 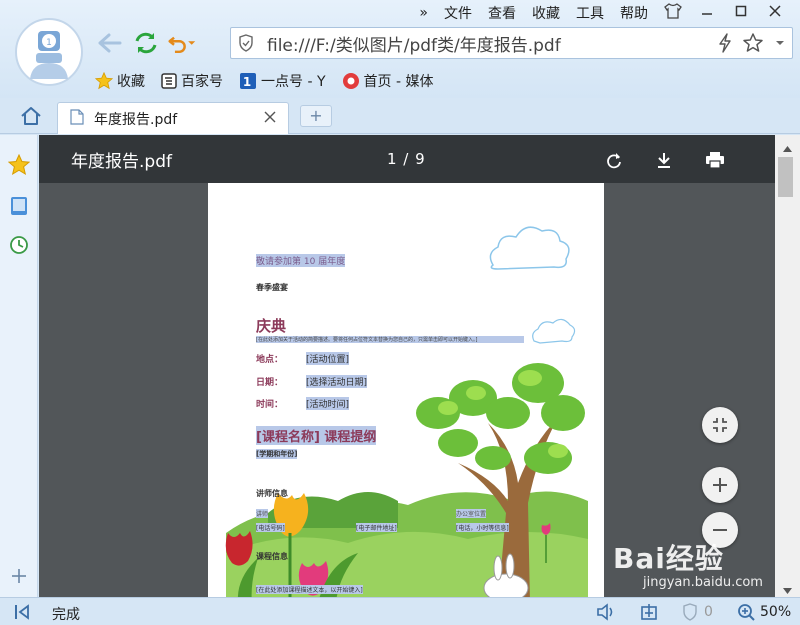 I want to click on download-button, so click(x=664, y=162).